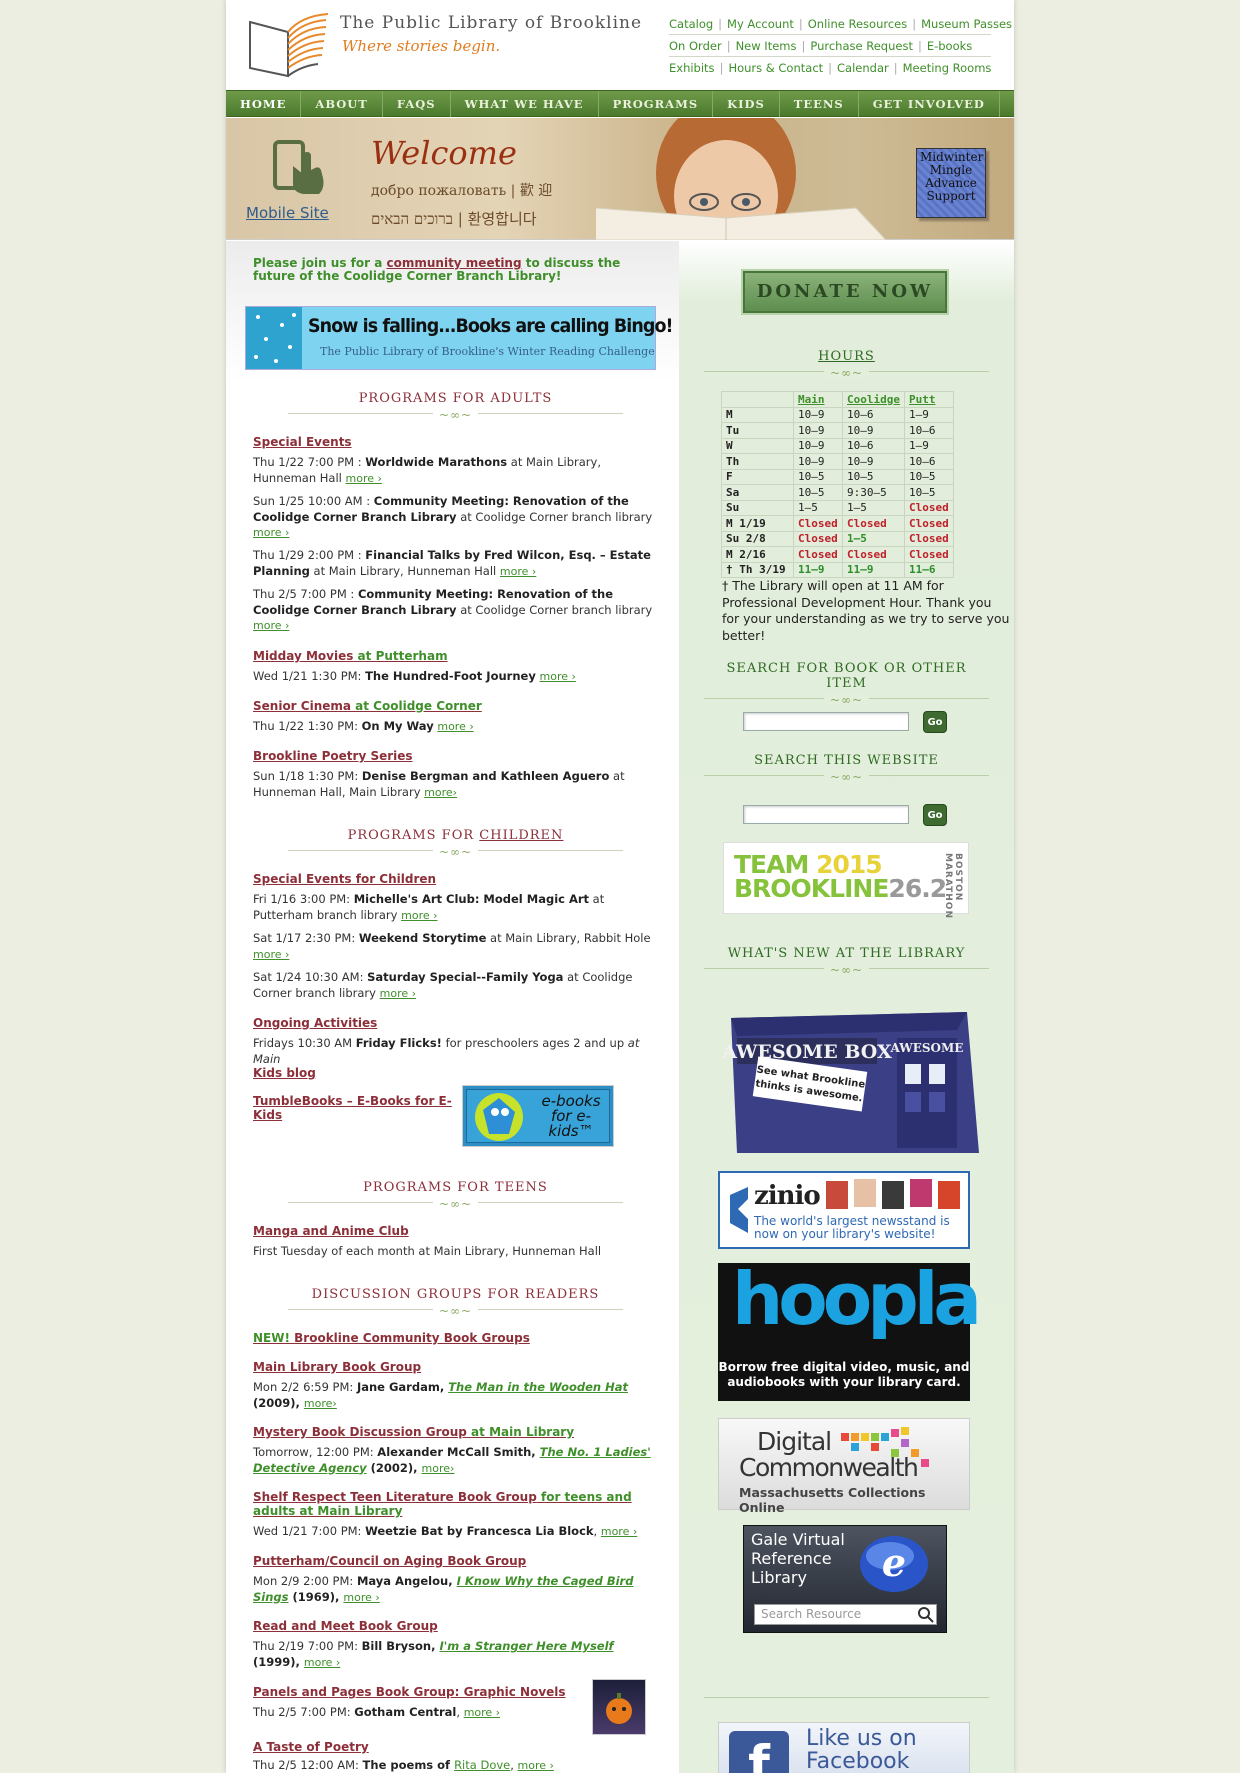  What do you see at coordinates (284, 1073) in the screenshot?
I see `kids-blog-link: Kids blog` at bounding box center [284, 1073].